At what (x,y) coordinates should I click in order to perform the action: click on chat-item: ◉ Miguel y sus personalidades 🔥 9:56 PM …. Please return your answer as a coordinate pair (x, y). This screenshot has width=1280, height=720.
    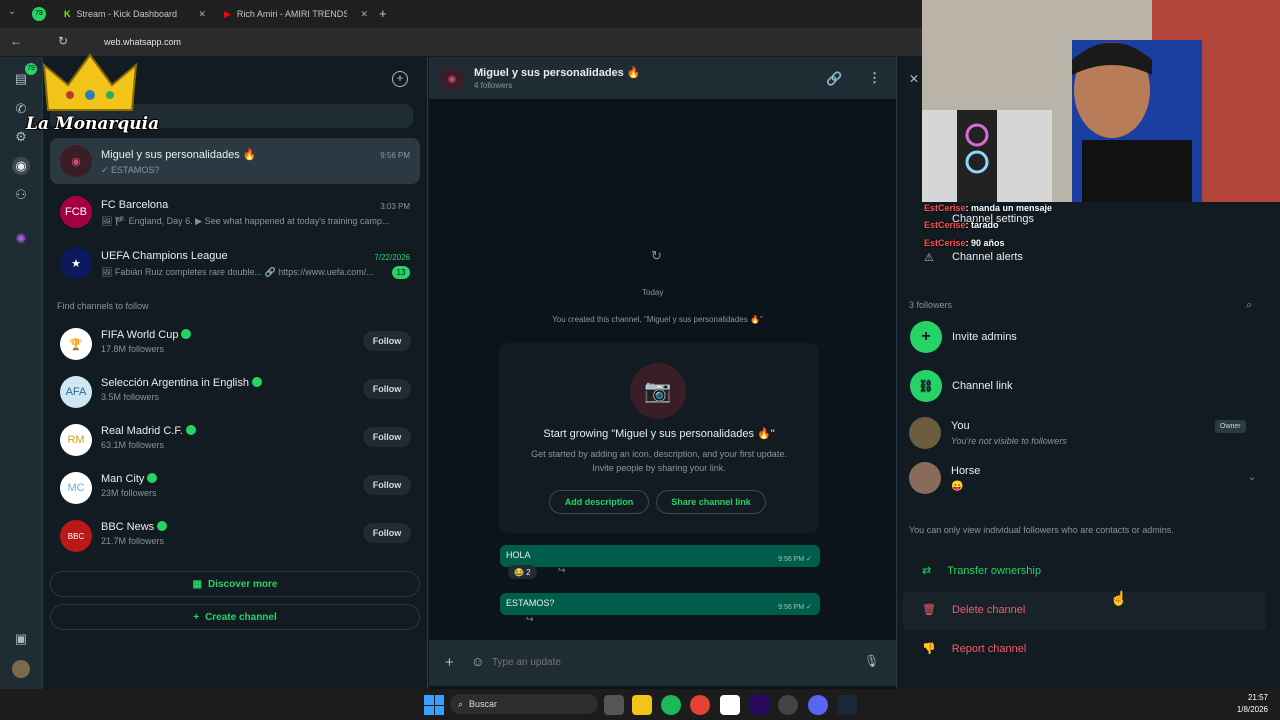
    Looking at the image, I should click on (235, 161).